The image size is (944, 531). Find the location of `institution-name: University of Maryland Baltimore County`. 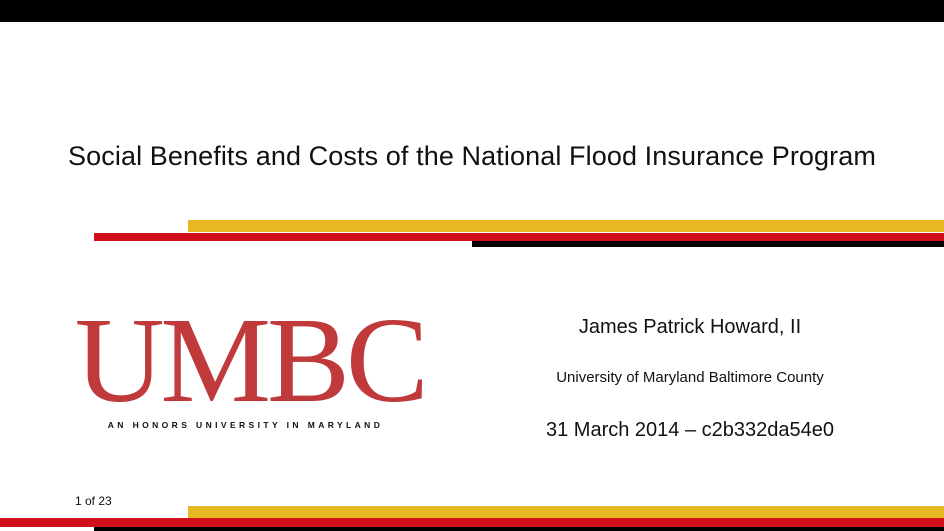

institution-name: University of Maryland Baltimore County is located at coordinates (690, 377).